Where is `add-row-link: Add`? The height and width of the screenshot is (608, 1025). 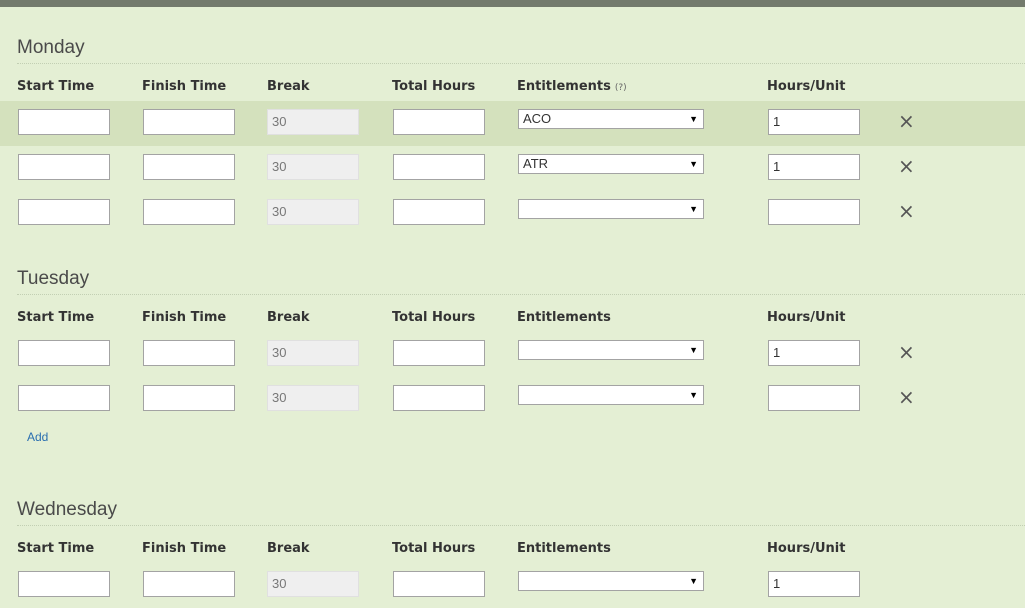
add-row-link: Add is located at coordinates (37, 437).